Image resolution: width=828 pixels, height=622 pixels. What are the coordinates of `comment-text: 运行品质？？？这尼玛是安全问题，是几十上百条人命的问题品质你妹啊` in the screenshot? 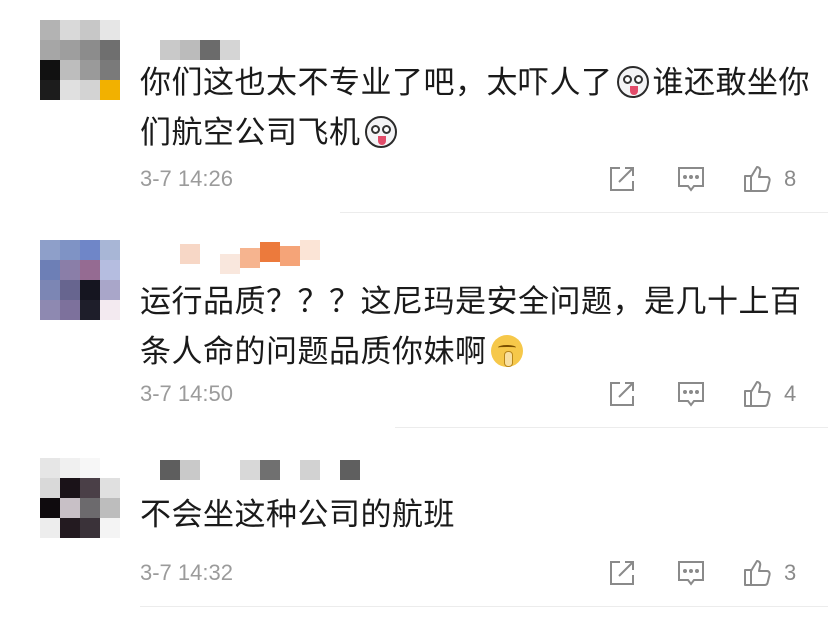 It's located at (471, 327).